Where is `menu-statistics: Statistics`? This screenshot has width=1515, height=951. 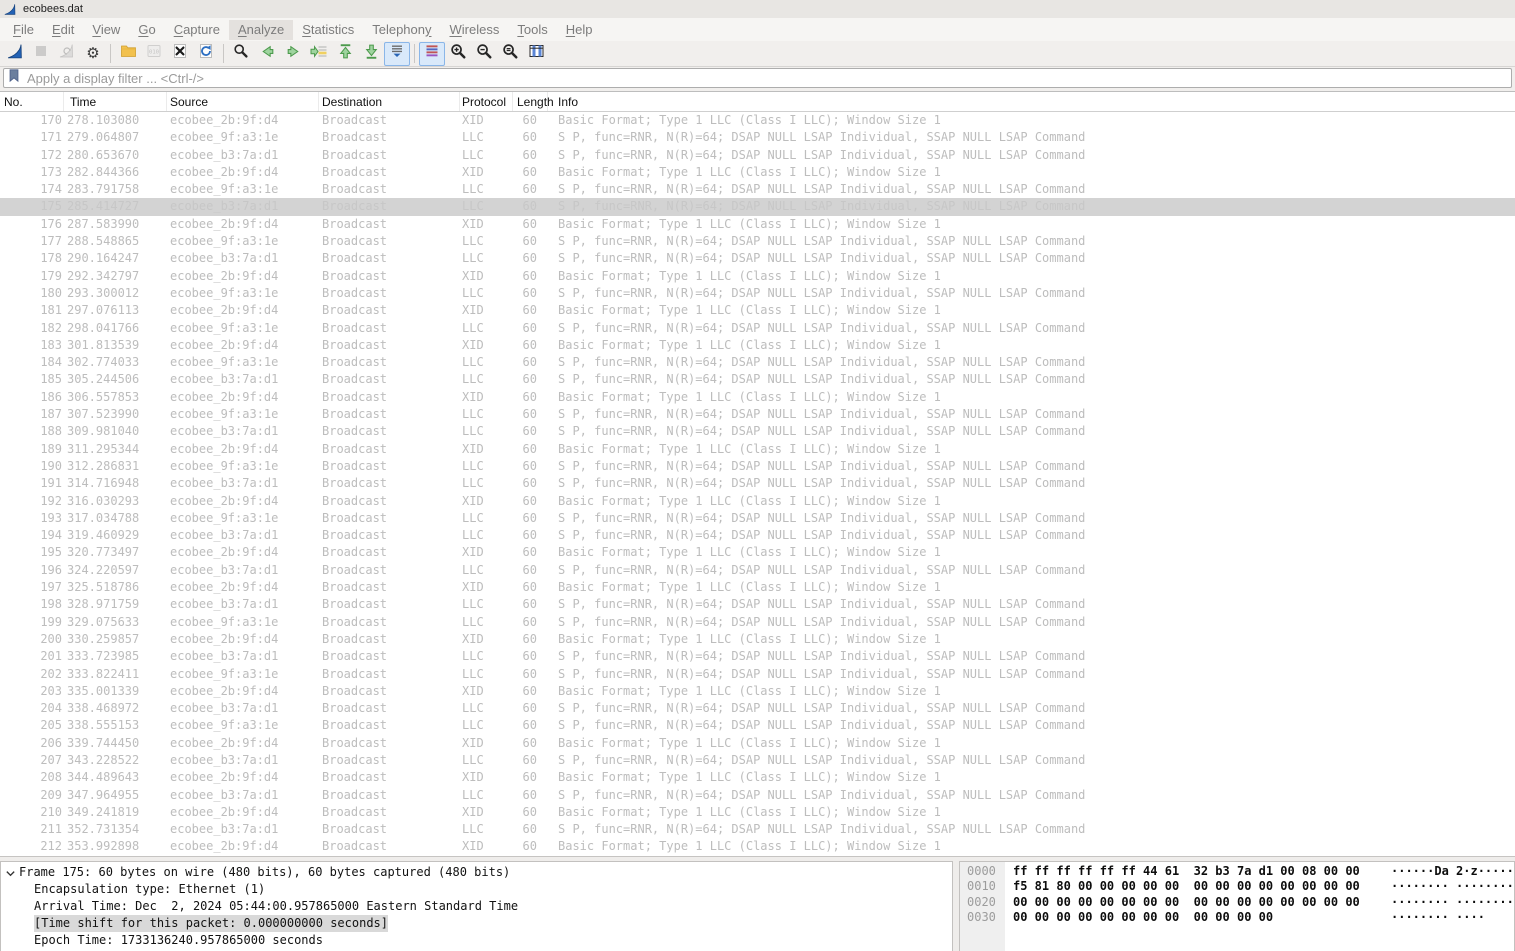
menu-statistics: Statistics is located at coordinates (328, 30).